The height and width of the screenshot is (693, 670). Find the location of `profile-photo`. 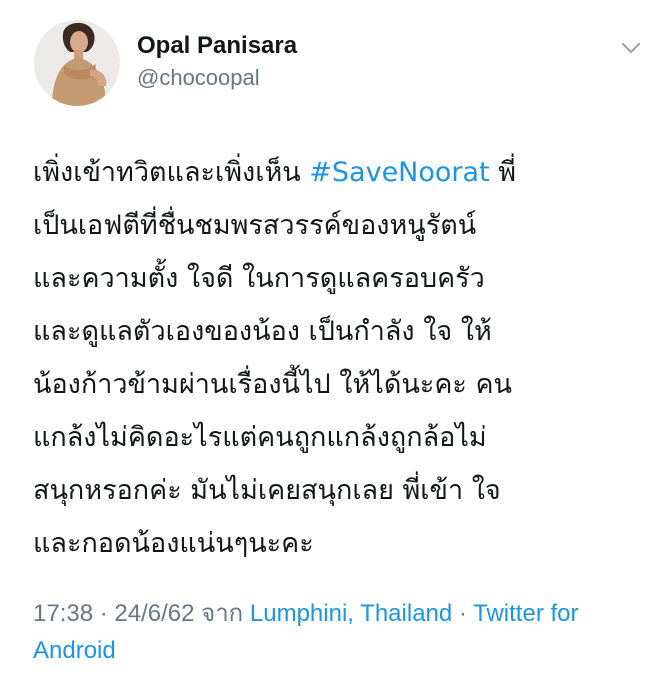

profile-photo is located at coordinates (77, 63).